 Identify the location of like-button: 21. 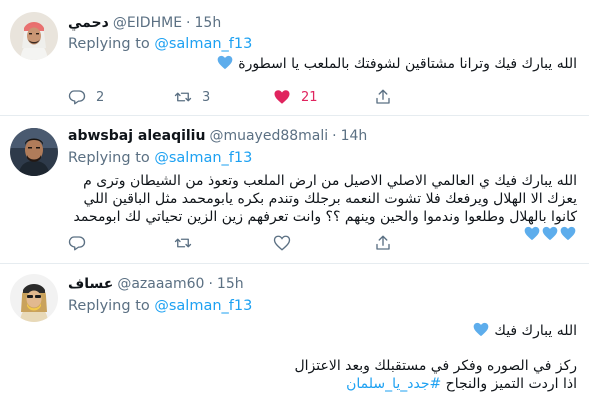
(295, 97).